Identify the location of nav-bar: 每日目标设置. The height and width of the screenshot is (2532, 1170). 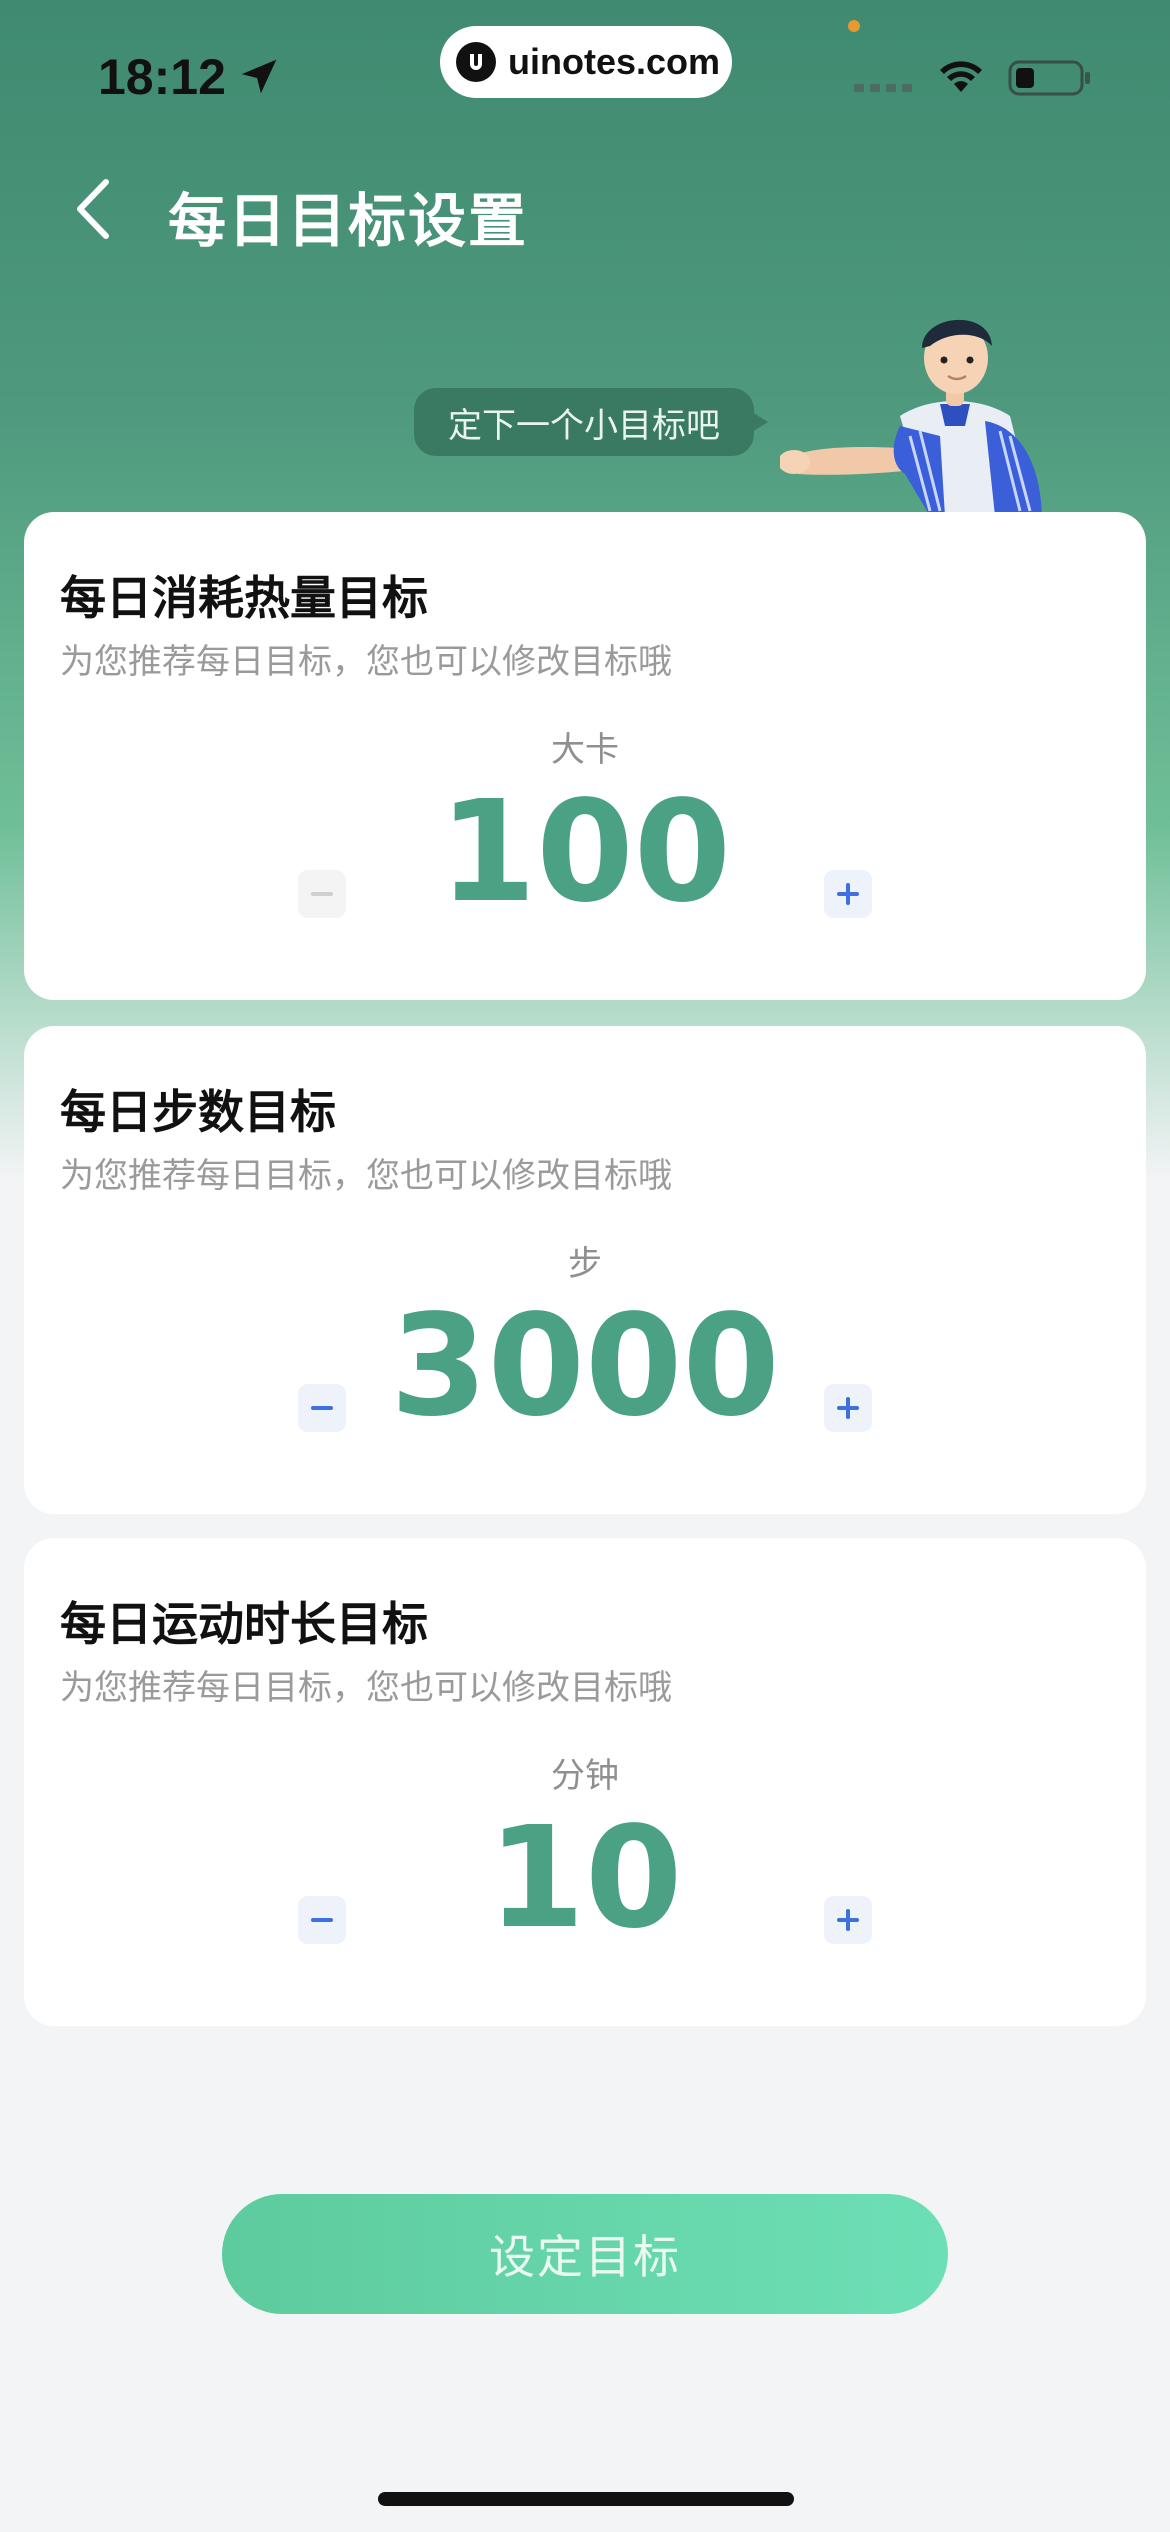
(585, 210).